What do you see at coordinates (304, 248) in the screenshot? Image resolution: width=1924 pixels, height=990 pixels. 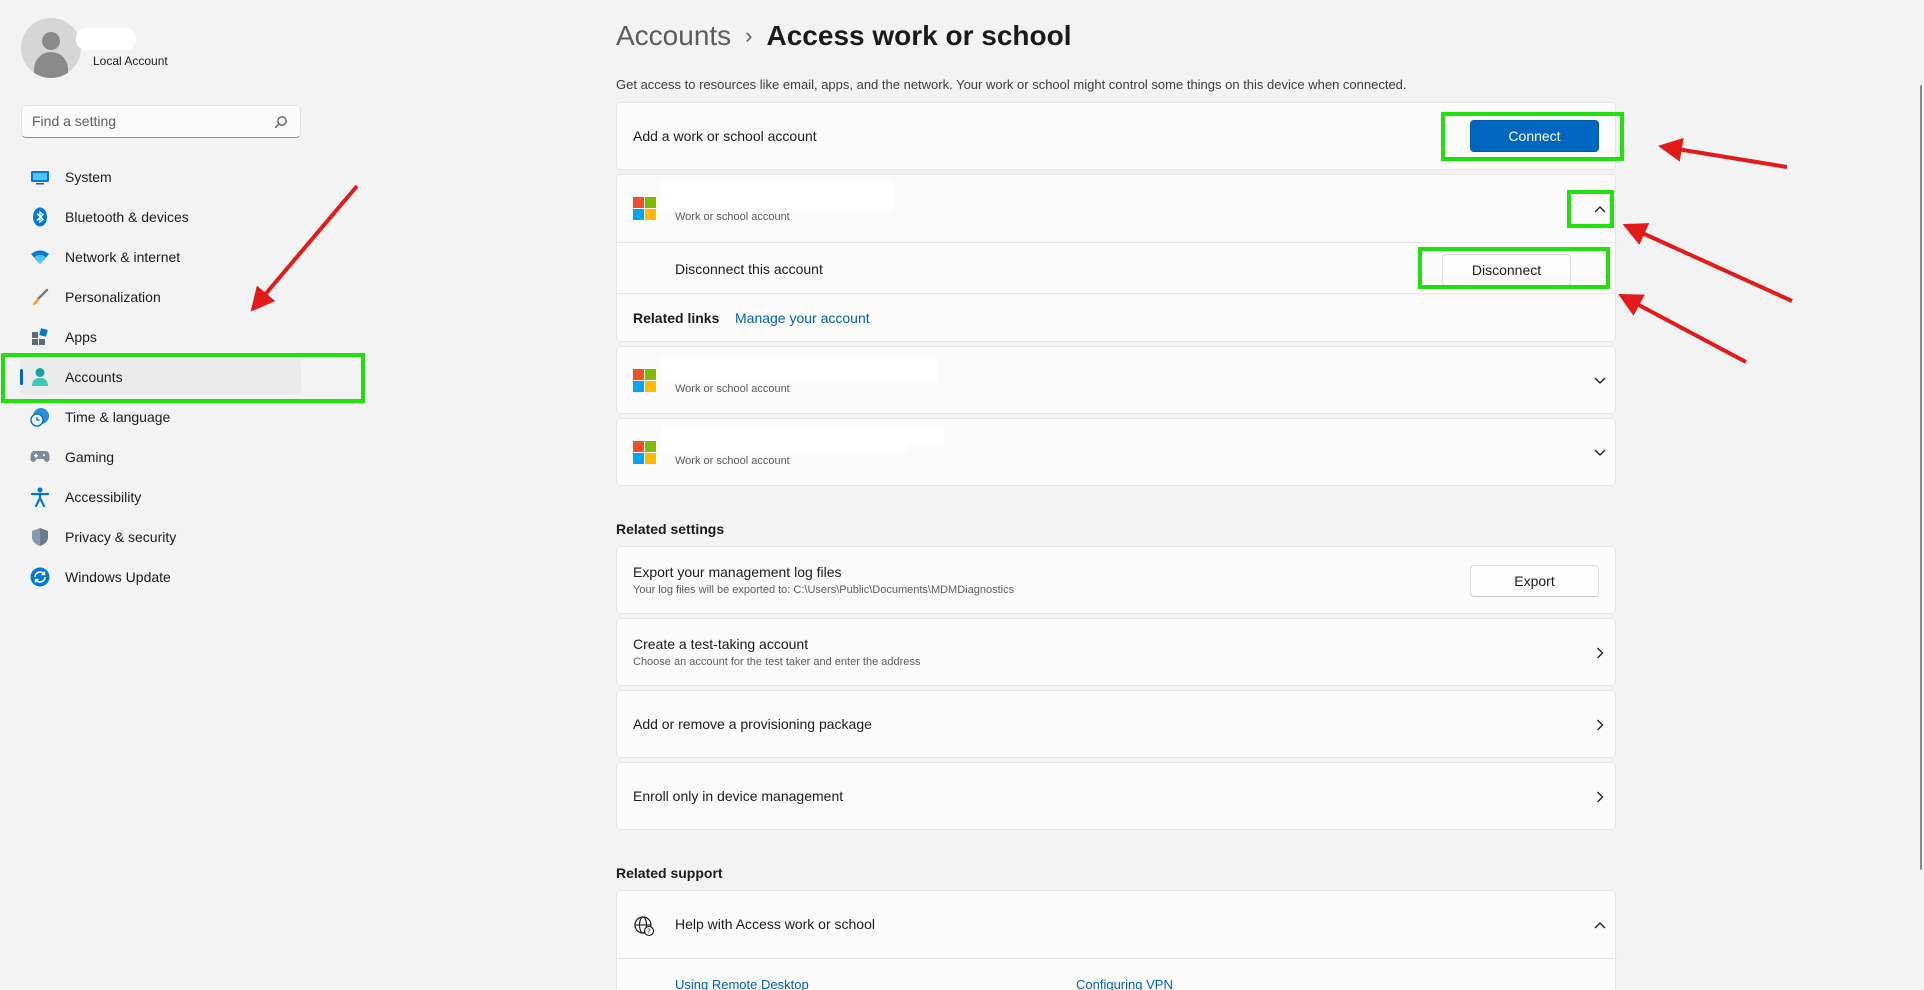 I see `arrow-to-accounts` at bounding box center [304, 248].